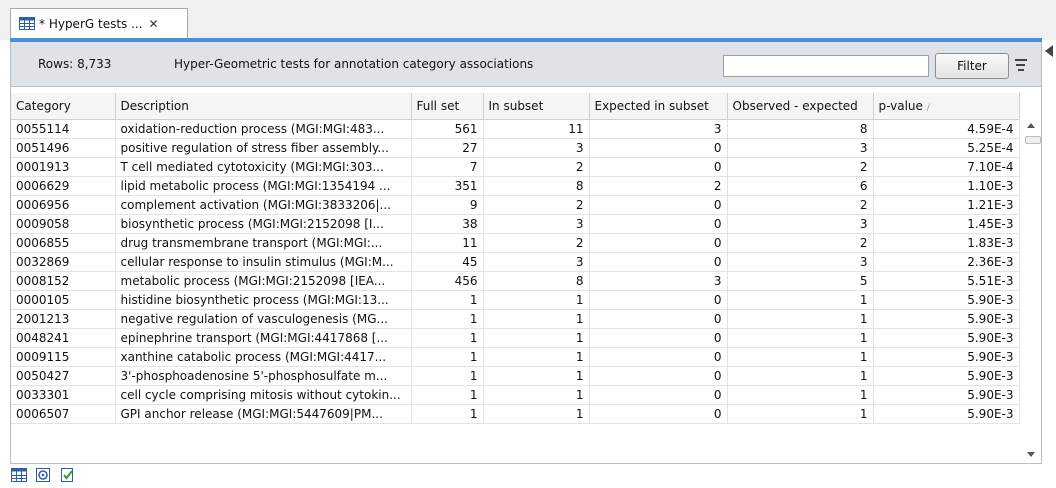 The width and height of the screenshot is (1056, 488). Describe the element at coordinates (67, 475) in the screenshot. I see `filter-view-icon` at that location.